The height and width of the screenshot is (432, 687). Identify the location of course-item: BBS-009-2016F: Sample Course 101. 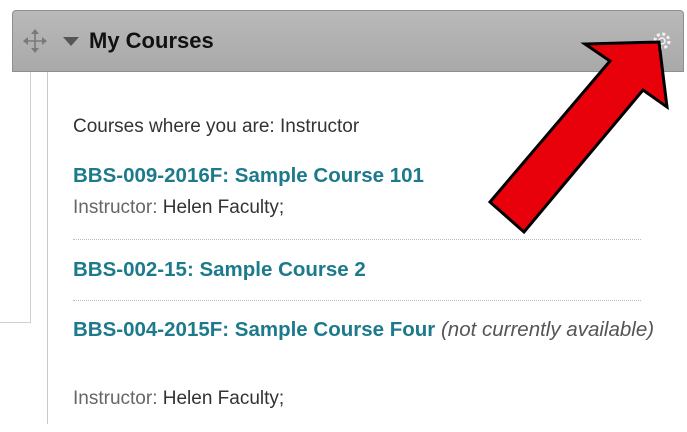
(368, 176).